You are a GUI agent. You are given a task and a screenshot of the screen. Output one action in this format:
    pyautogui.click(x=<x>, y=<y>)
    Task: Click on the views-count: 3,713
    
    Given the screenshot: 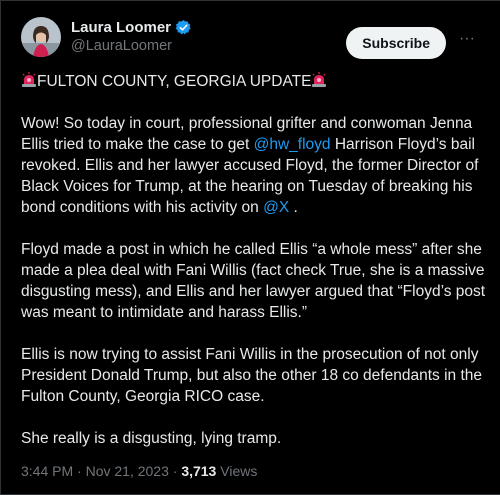 What is the action you would take?
    pyautogui.click(x=199, y=471)
    